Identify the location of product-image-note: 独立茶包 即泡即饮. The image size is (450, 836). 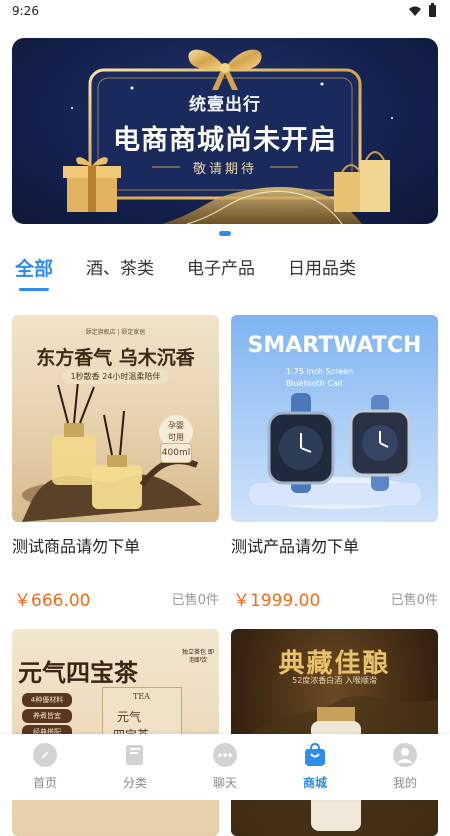
(198, 656).